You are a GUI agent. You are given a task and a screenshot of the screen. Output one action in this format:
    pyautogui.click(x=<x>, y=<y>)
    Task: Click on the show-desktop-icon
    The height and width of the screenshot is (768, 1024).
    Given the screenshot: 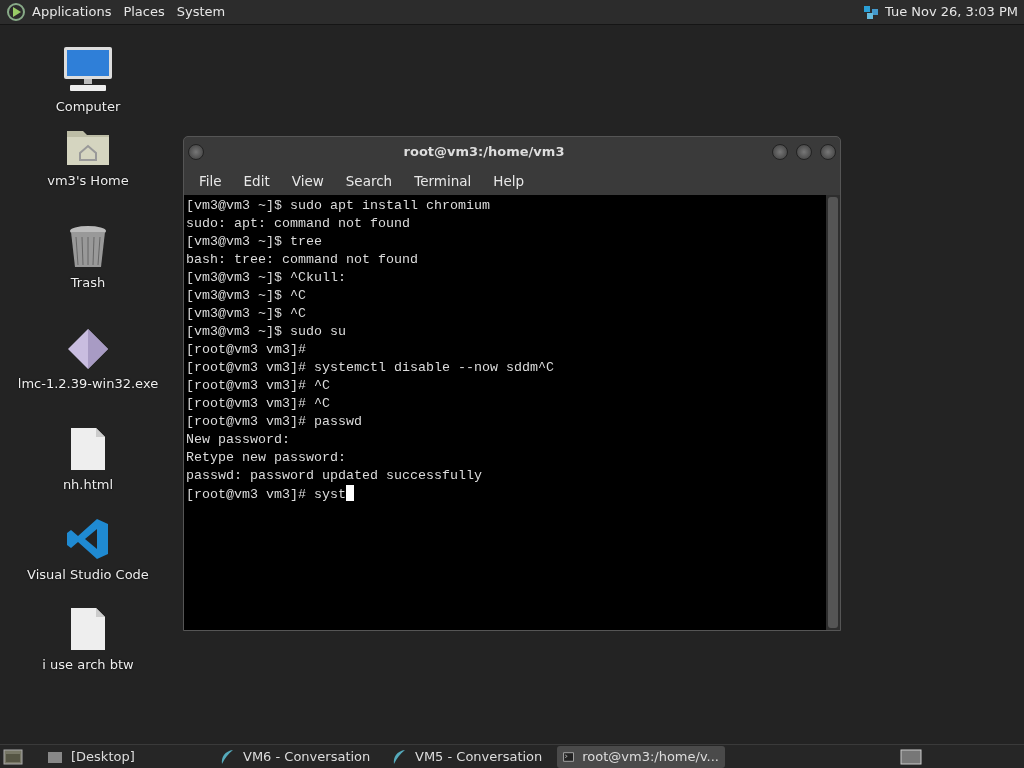 What is the action you would take?
    pyautogui.click(x=13, y=756)
    